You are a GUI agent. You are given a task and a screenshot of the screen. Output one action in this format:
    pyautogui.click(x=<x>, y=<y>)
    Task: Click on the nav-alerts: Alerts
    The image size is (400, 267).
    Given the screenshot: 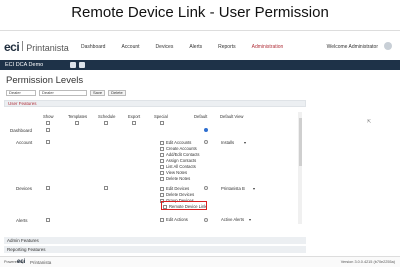 What is the action you would take?
    pyautogui.click(x=195, y=47)
    